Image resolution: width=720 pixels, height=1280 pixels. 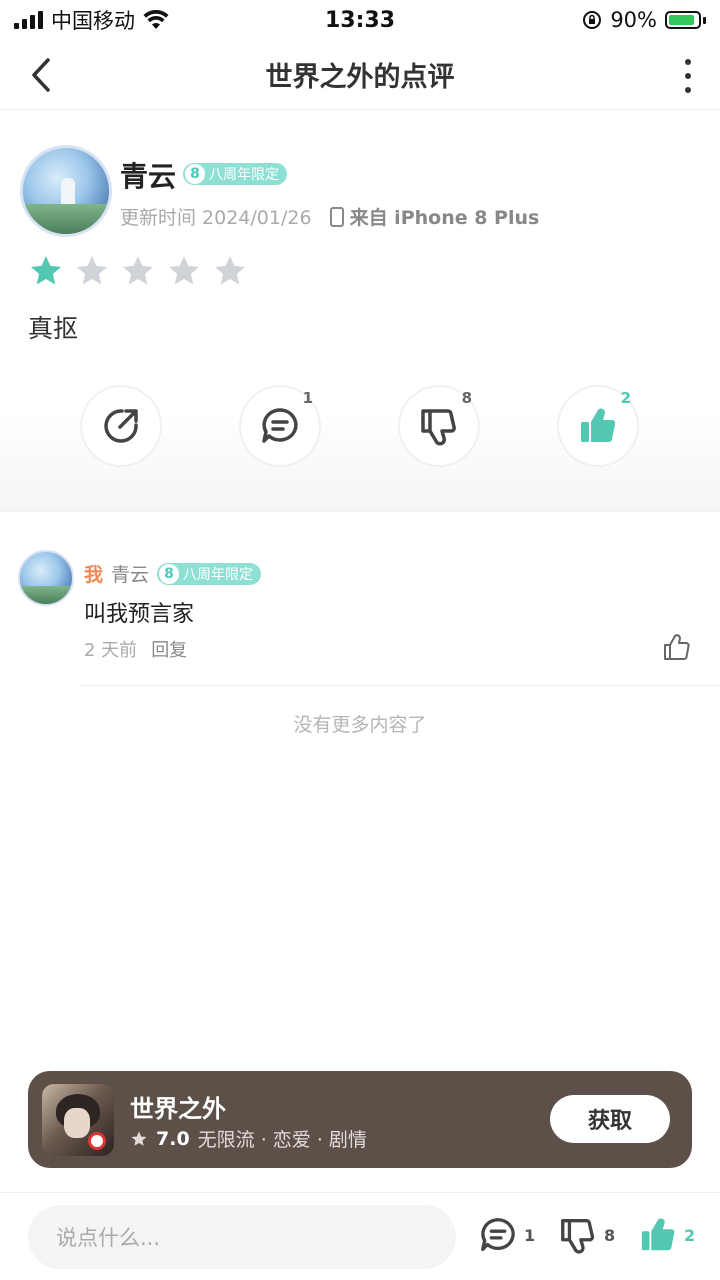 I want to click on review-actions: 1 8 2, so click(x=360, y=427).